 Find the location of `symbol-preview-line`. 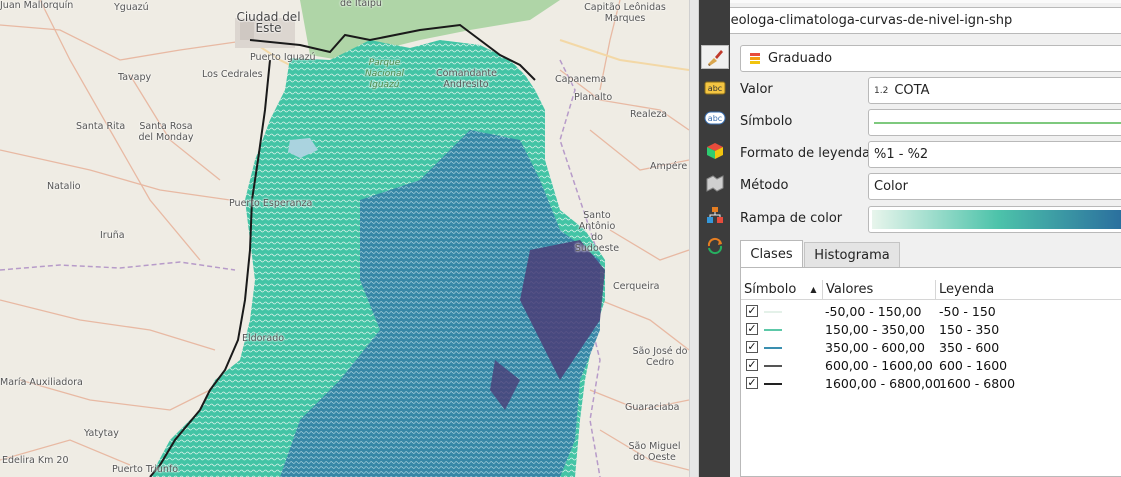

symbol-preview-line is located at coordinates (997, 122).